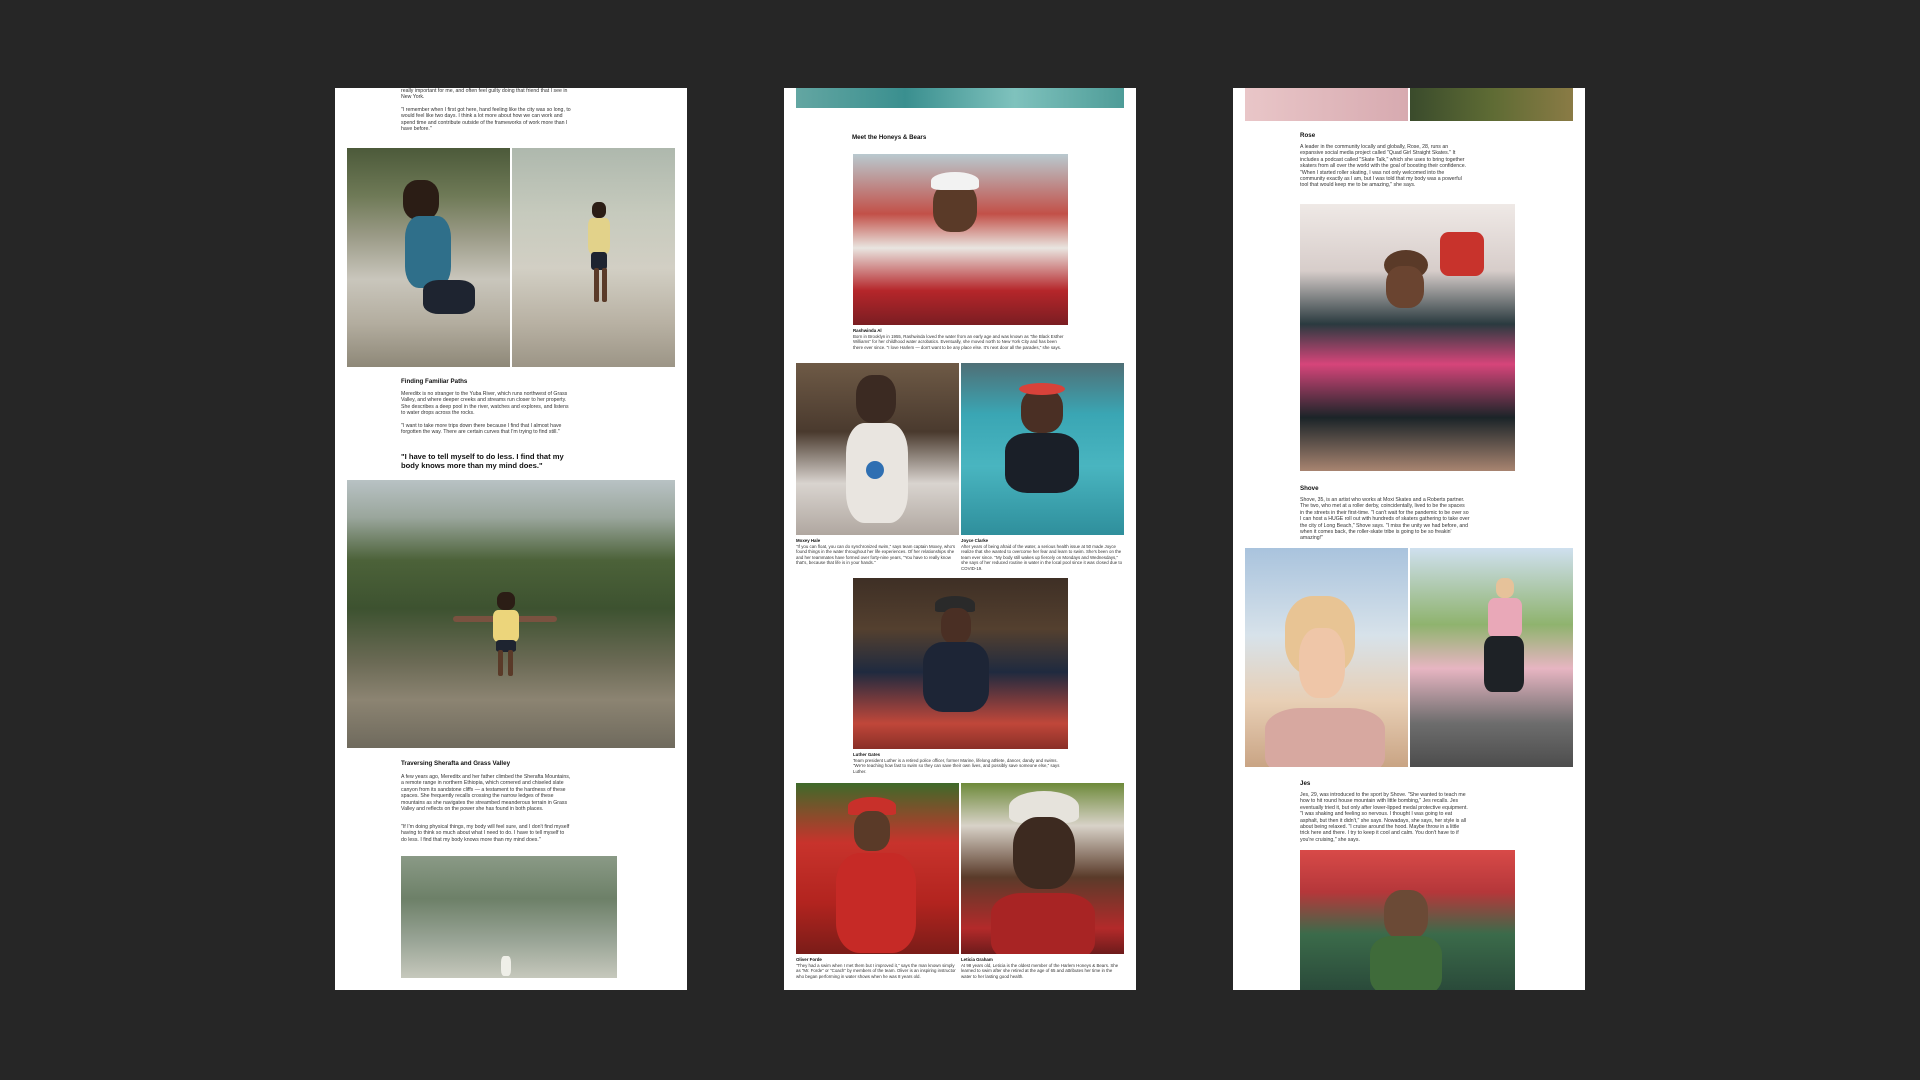  Describe the element at coordinates (509, 917) in the screenshot. I see `photo-tree-canopy-path` at that location.